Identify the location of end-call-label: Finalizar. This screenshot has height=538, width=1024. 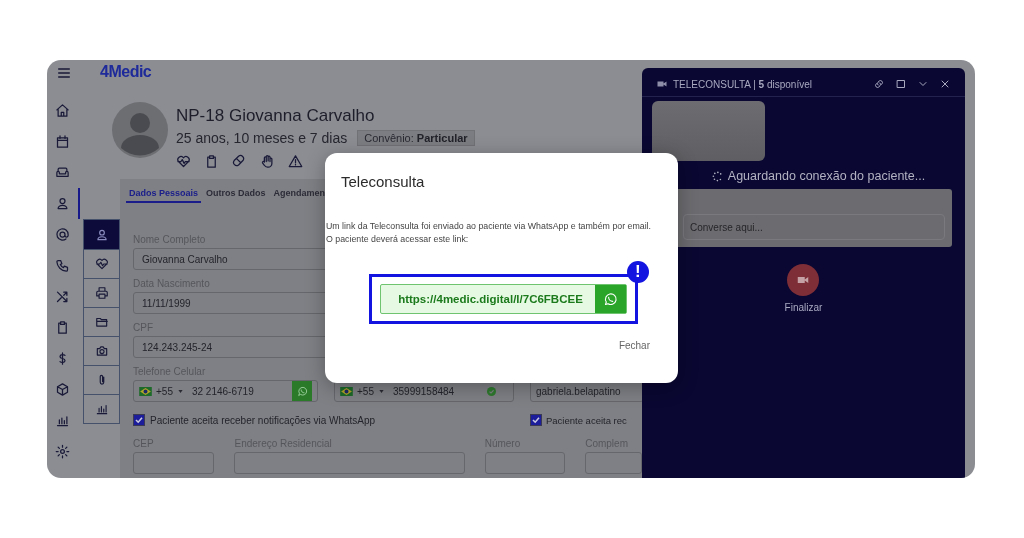
(803, 307).